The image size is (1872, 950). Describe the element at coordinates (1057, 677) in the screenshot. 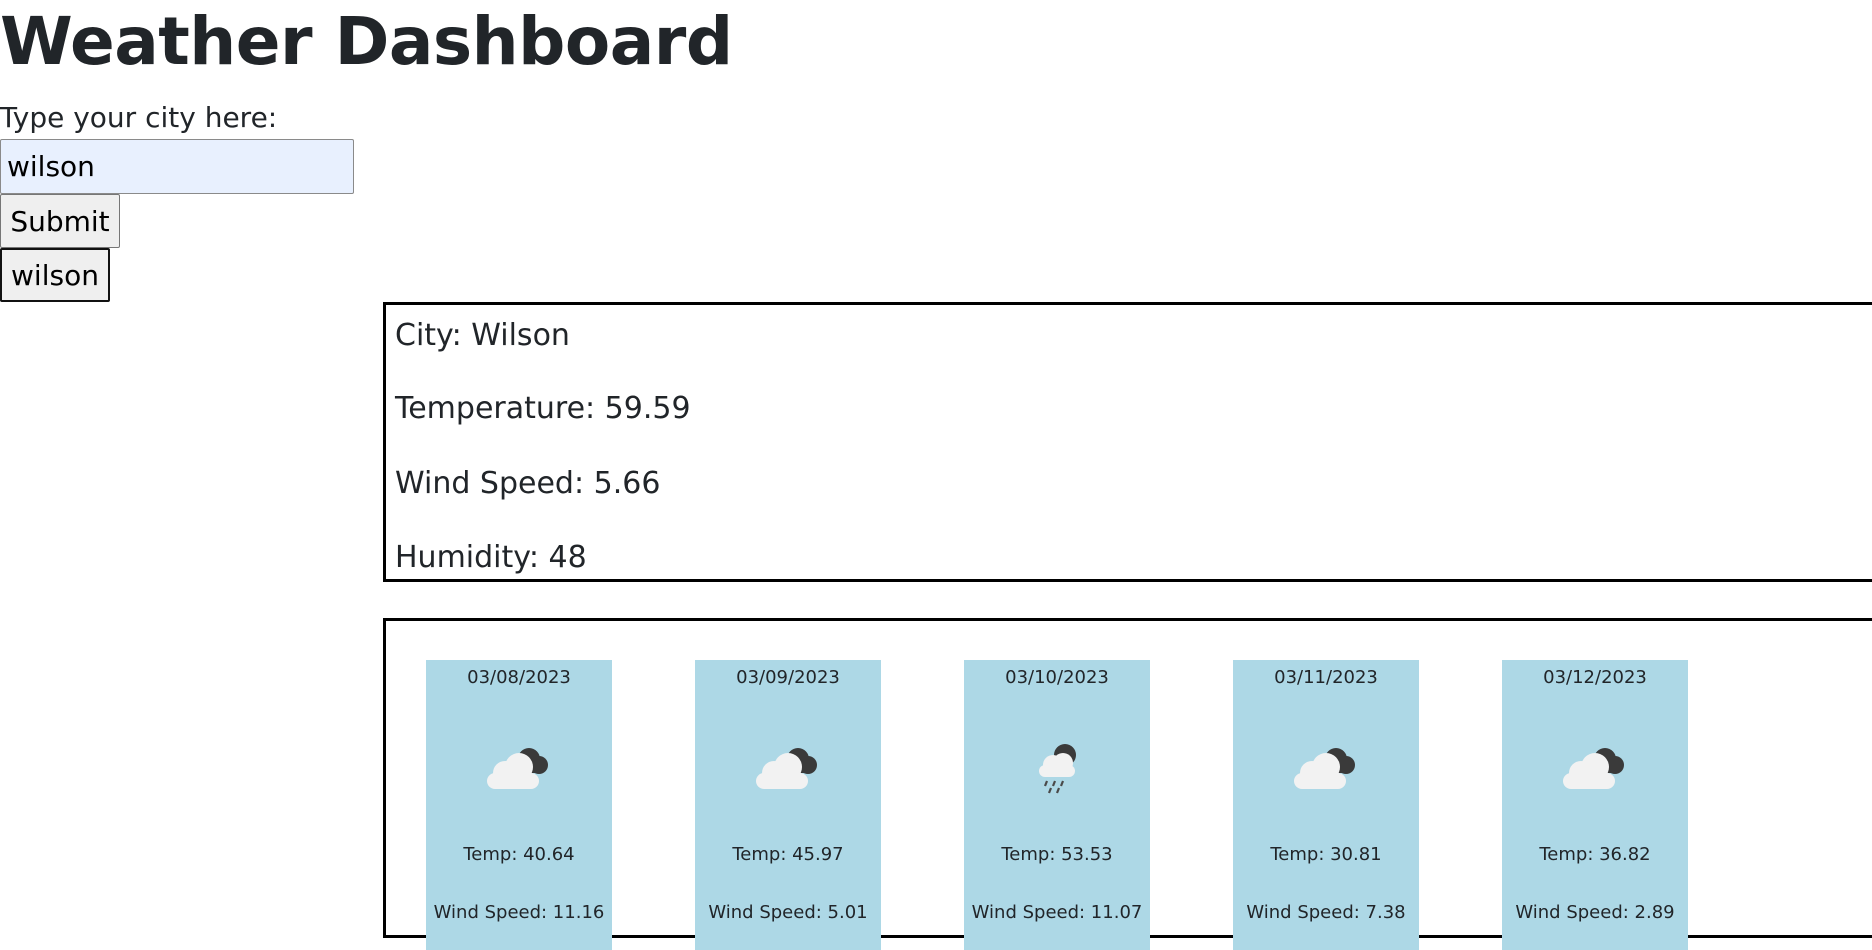

I see `forecast-date: 03/10/2023` at that location.